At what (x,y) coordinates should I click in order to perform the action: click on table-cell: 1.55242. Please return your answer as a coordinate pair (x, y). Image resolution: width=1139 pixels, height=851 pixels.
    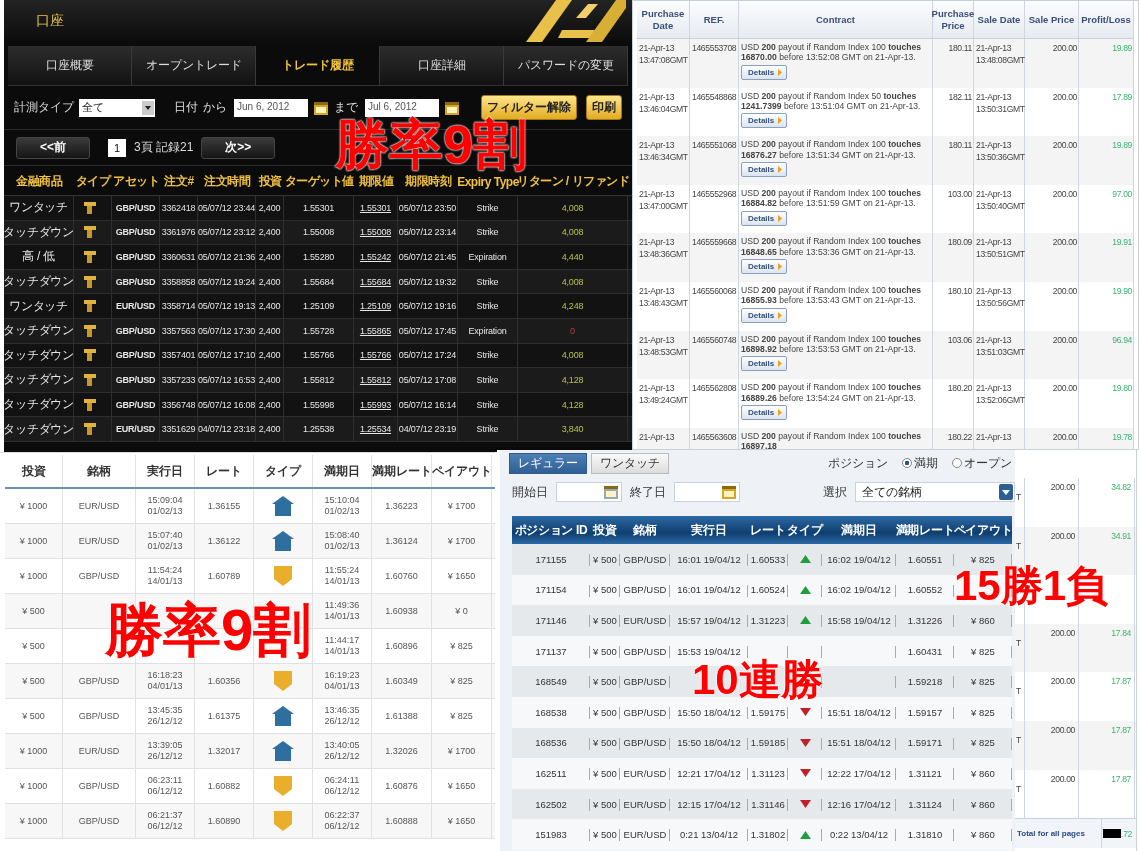
    Looking at the image, I should click on (376, 257).